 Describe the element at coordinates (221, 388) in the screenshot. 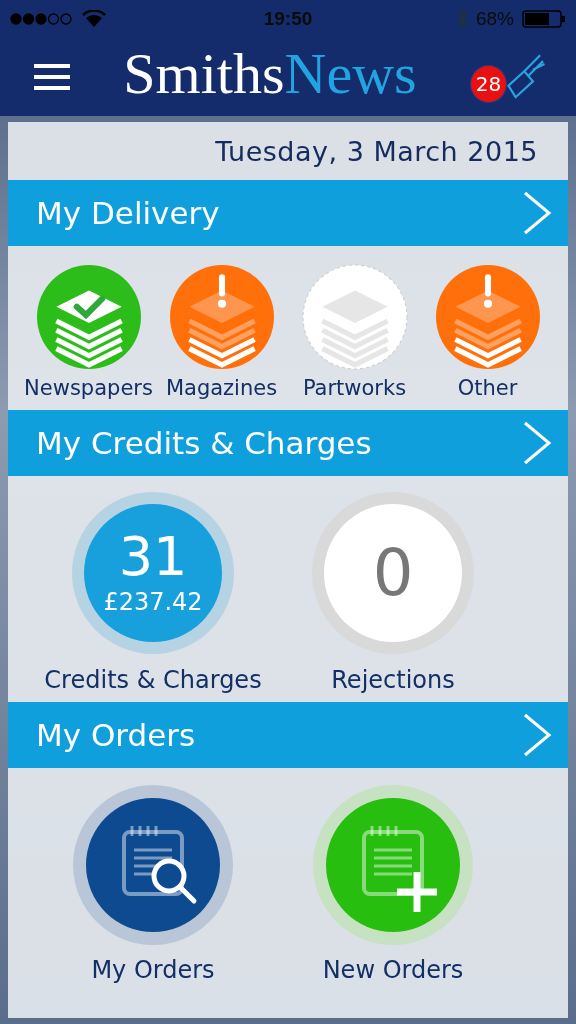

I see `category-label: Magazines` at that location.